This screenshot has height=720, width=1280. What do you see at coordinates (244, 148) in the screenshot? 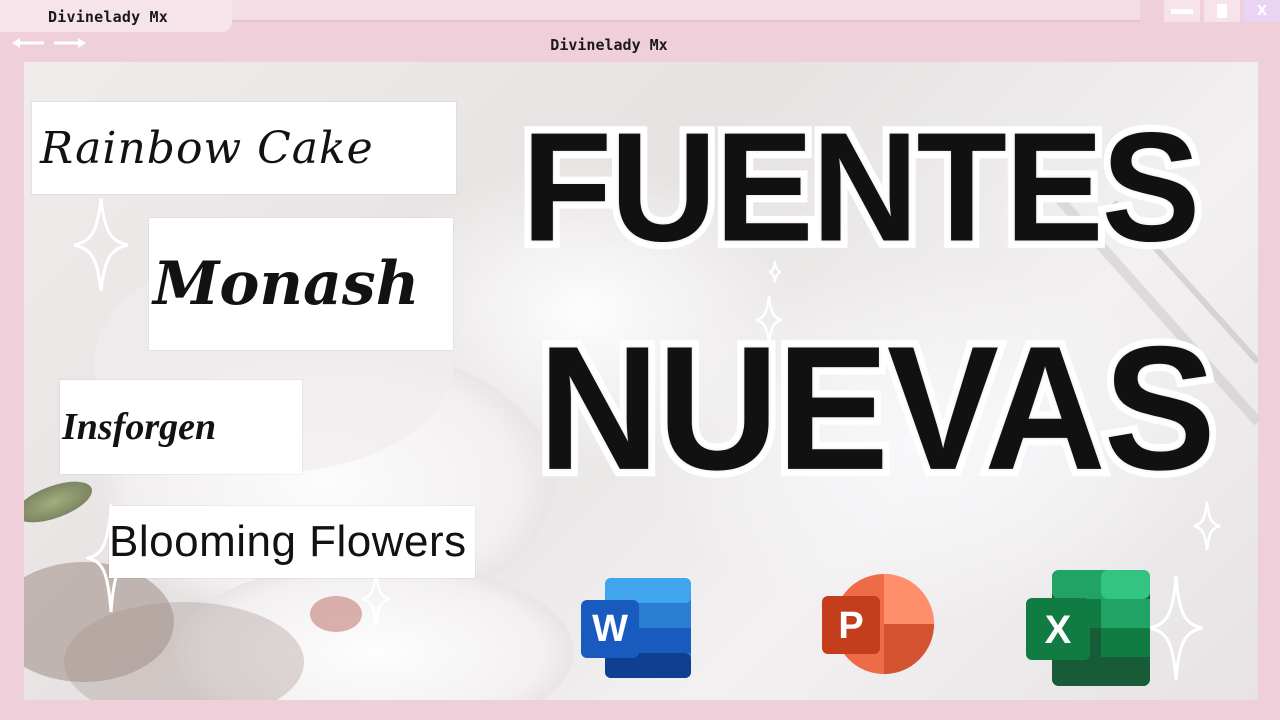
I see `font-label-rainbow-cake: Rainbow Cake` at bounding box center [244, 148].